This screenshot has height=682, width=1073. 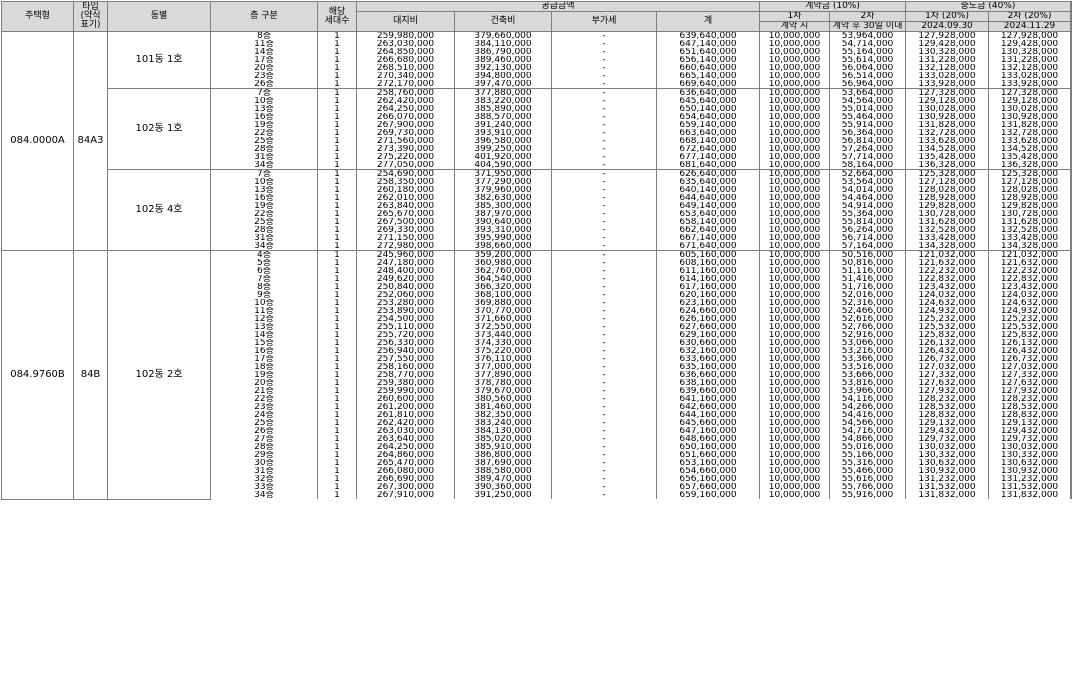 I want to click on building-cell: 391,250,000, so click(x=503, y=495).